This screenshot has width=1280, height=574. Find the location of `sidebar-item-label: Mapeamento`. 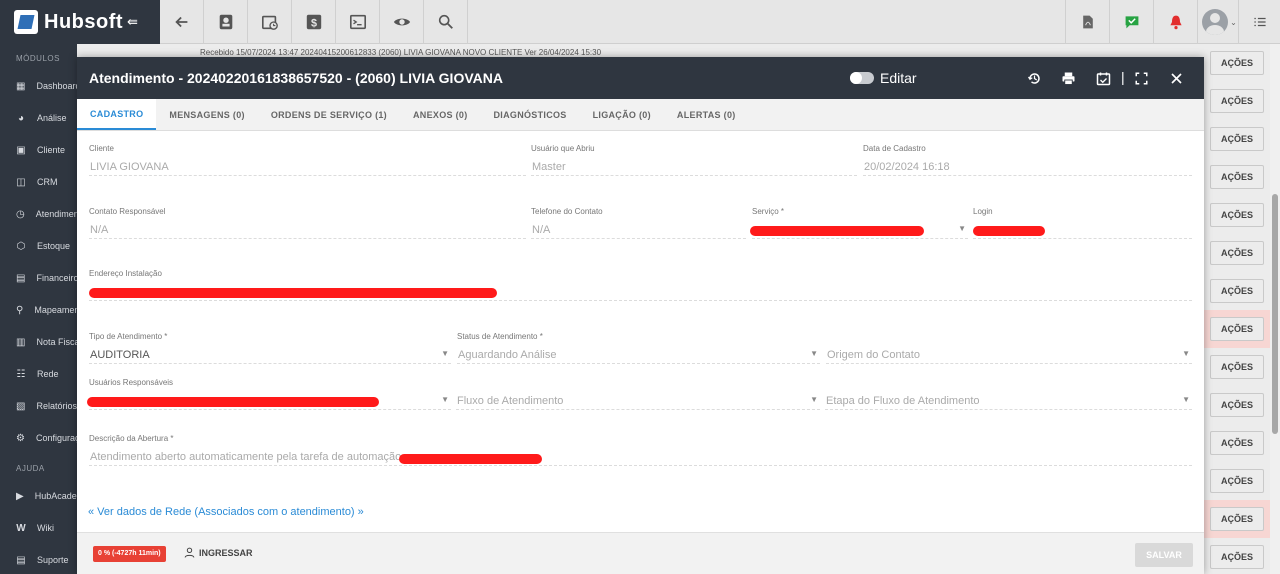

sidebar-item-label: Mapeamento is located at coordinates (55, 310).